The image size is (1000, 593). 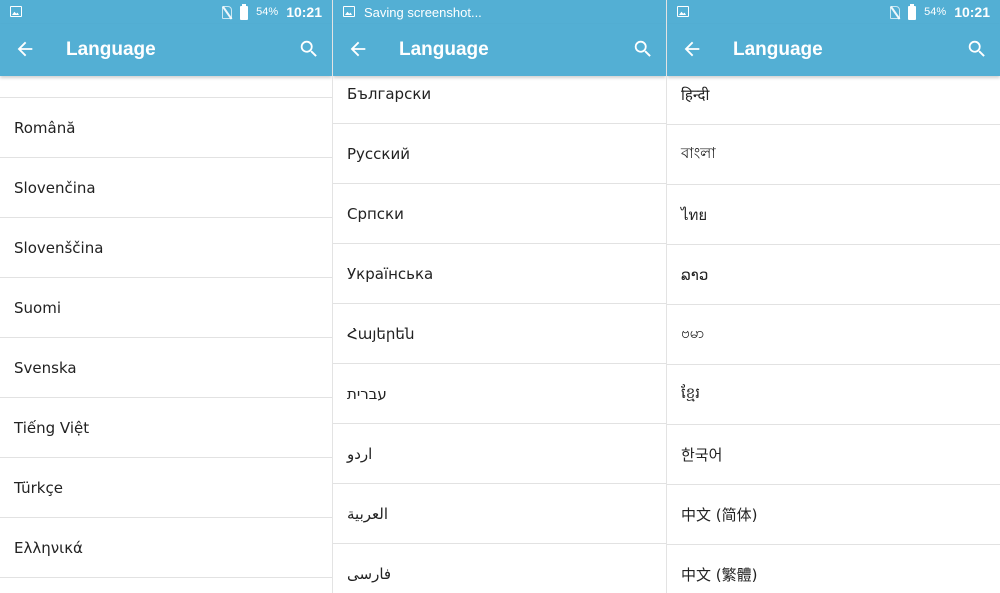 I want to click on language-item: Română, so click(x=166, y=128).